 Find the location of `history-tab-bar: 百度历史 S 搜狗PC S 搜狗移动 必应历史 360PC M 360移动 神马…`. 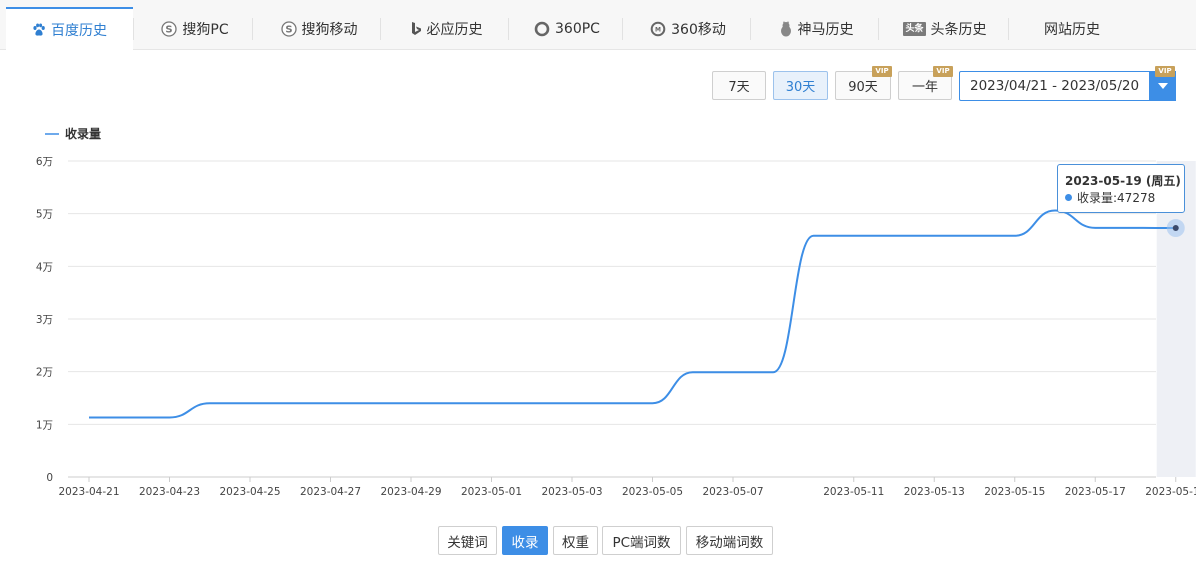

history-tab-bar: 百度历史 S 搜狗PC S 搜狗移动 必应历史 360PC M 360移动 神马… is located at coordinates (598, 25).